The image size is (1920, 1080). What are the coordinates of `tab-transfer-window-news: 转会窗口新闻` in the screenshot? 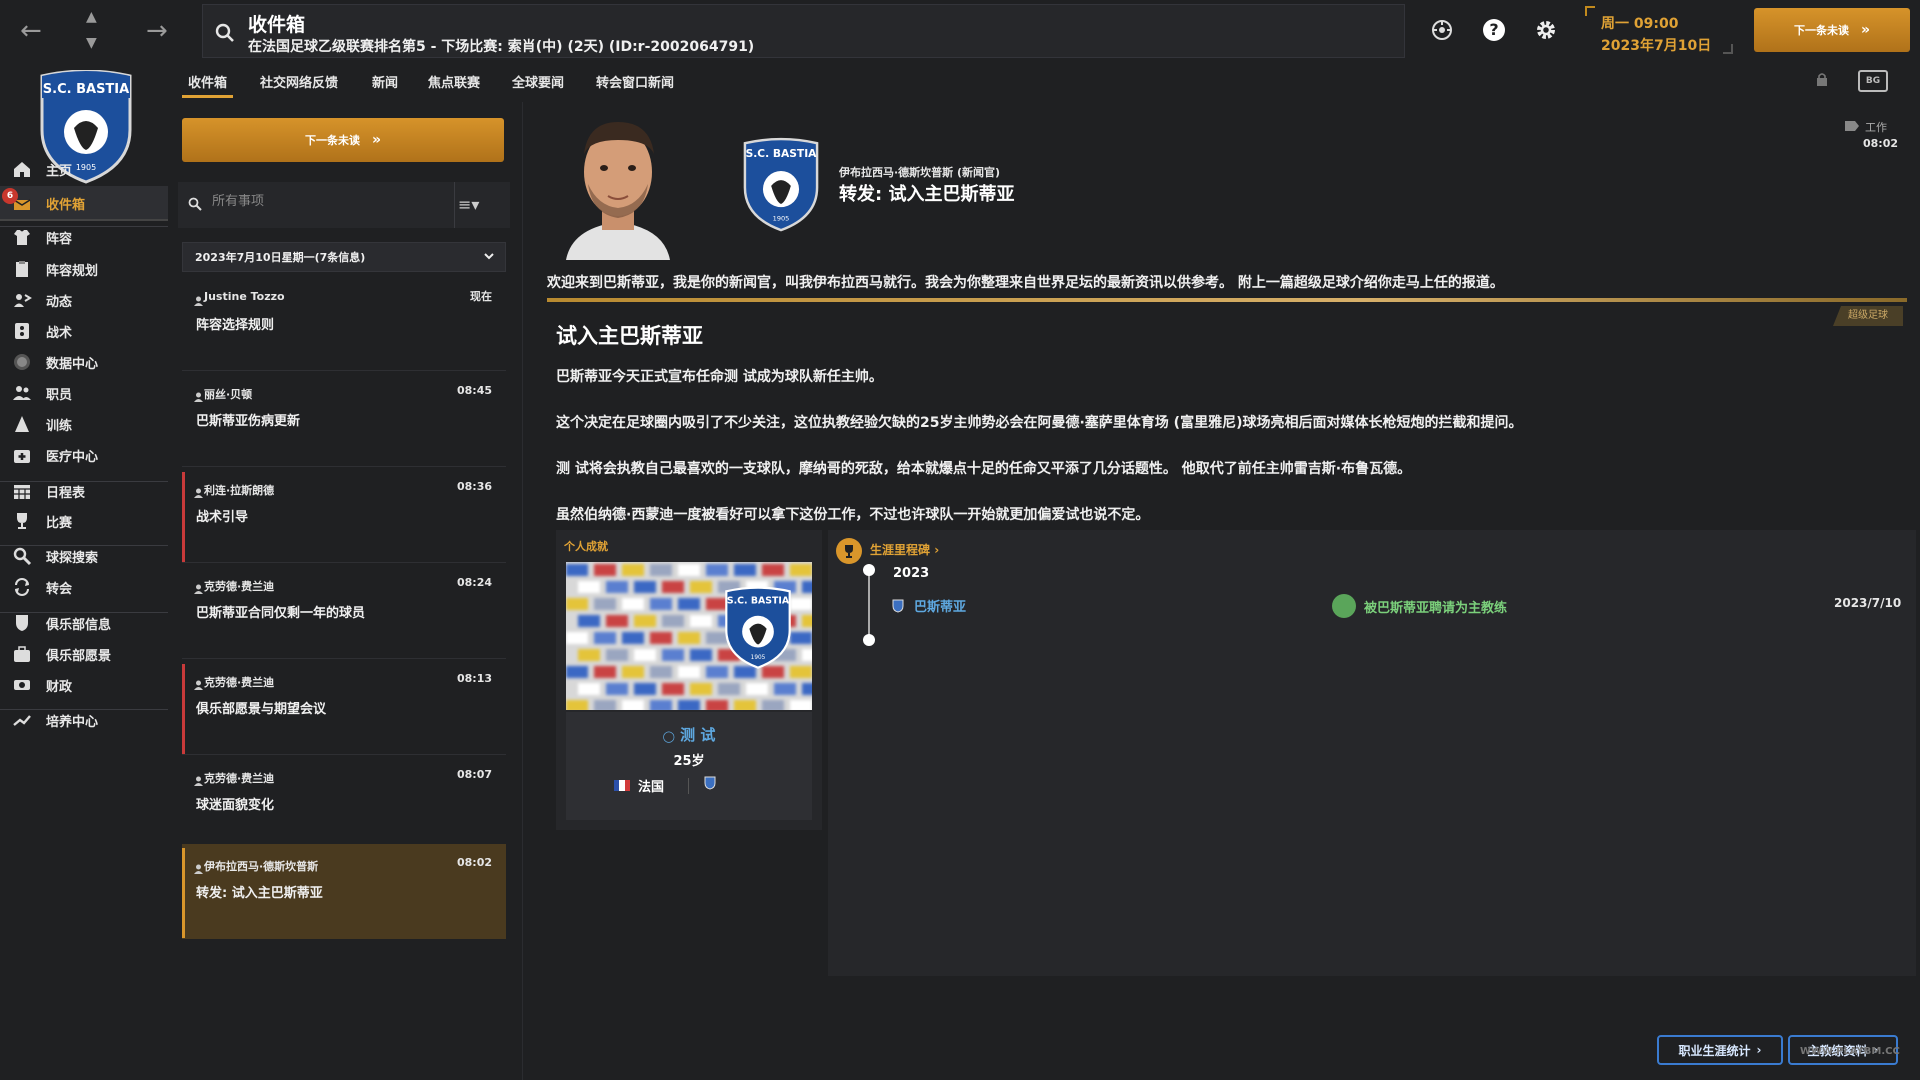 It's located at (635, 81).